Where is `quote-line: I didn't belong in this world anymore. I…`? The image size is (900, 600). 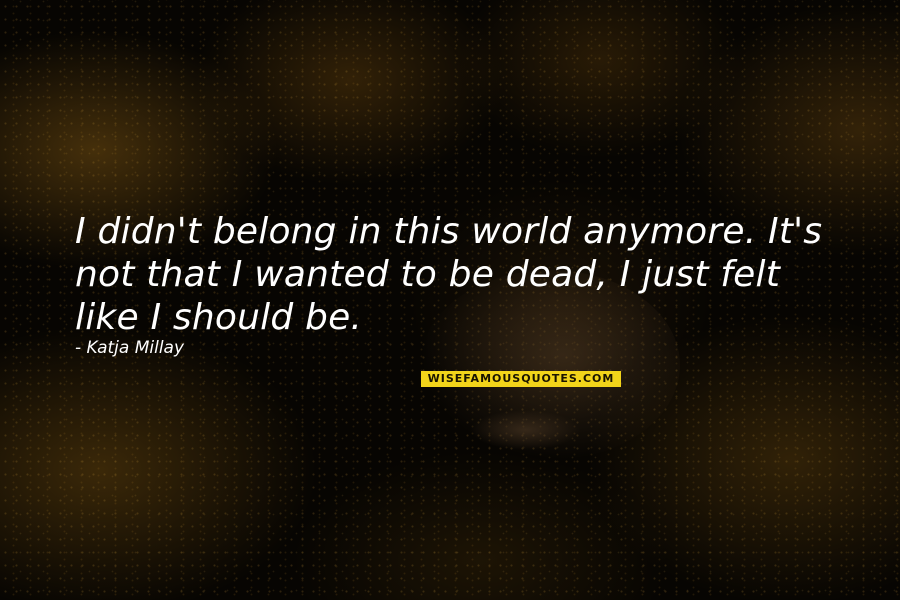 quote-line: I didn't belong in this world anymore. I… is located at coordinates (449, 231).